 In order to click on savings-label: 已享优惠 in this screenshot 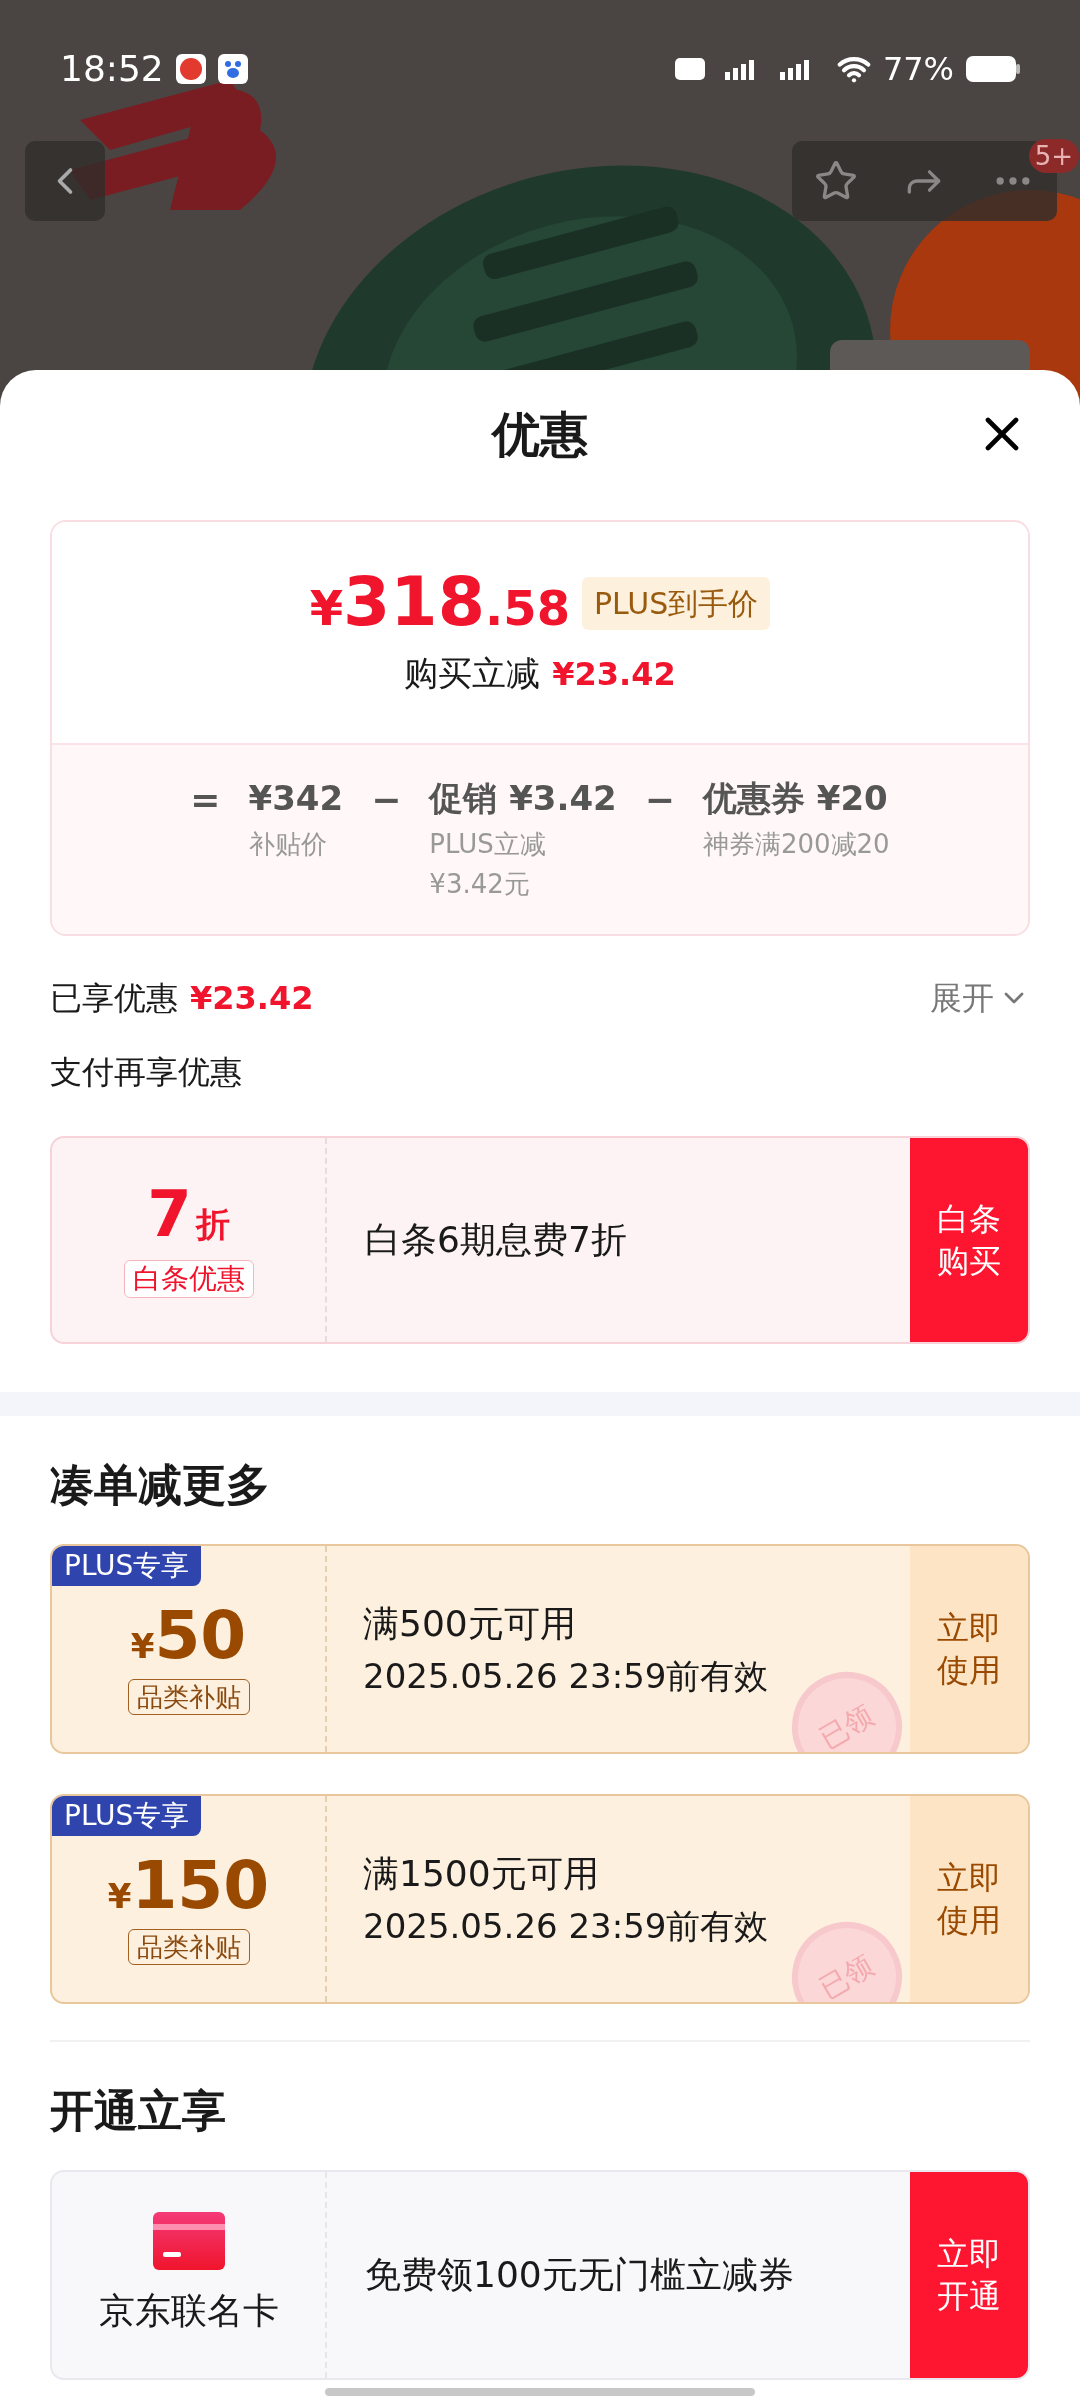, I will do `click(114, 998)`.